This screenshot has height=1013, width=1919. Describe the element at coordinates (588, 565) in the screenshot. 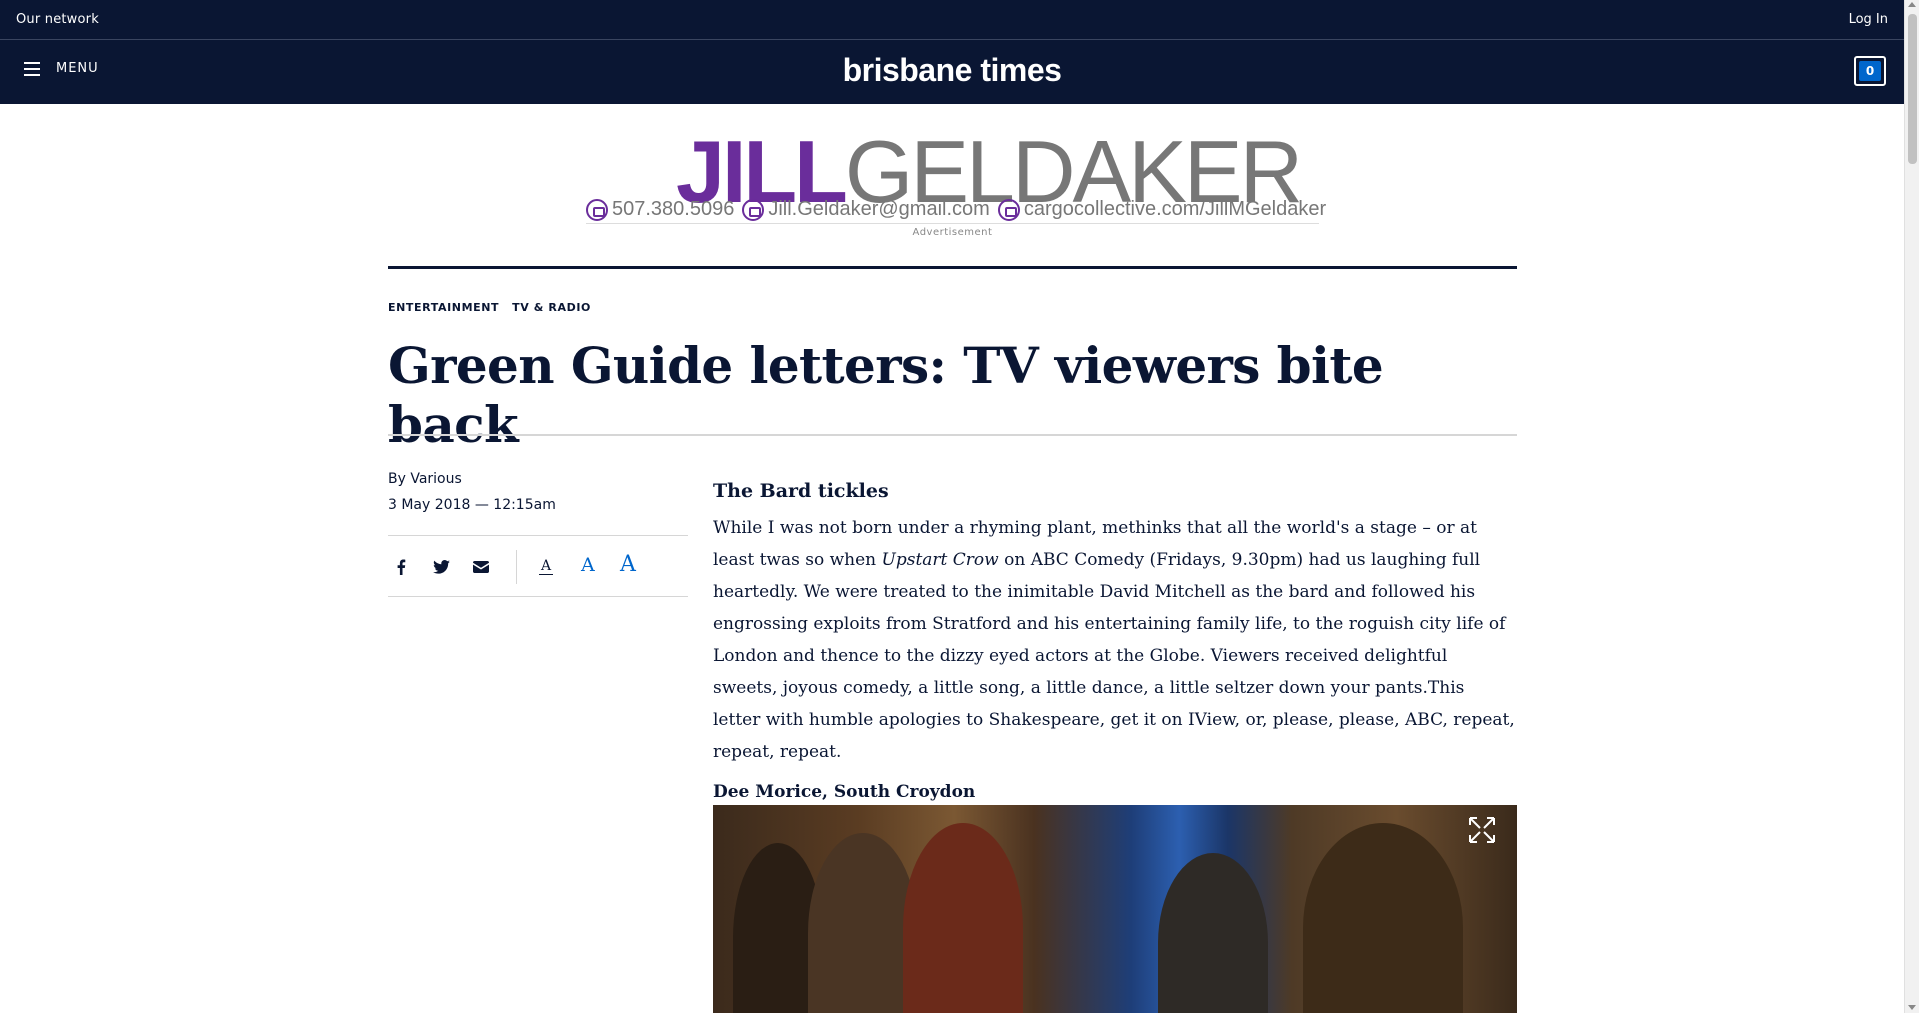

I see `font-size-medium: A` at that location.